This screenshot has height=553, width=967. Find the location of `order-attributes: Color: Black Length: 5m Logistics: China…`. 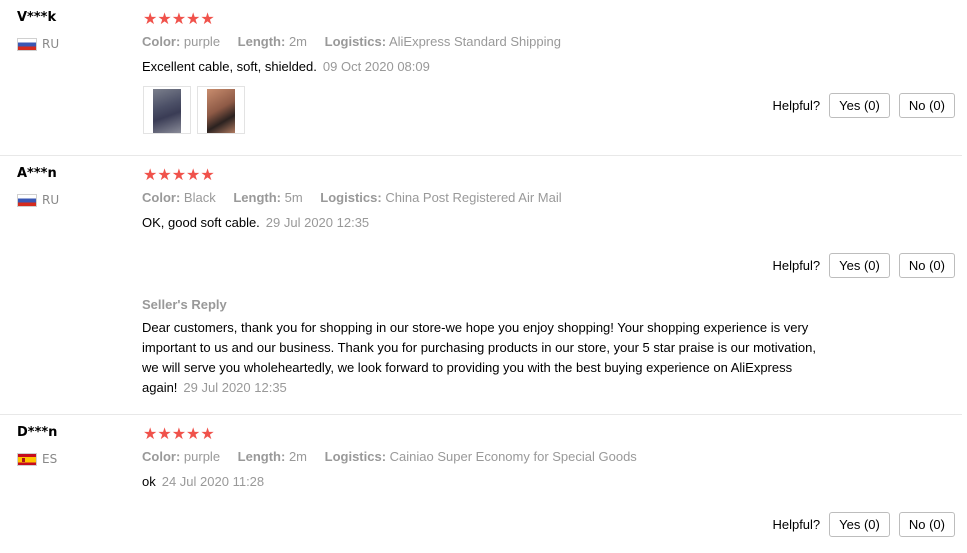

order-attributes: Color: Black Length: 5m Logistics: China… is located at coordinates (359, 197).